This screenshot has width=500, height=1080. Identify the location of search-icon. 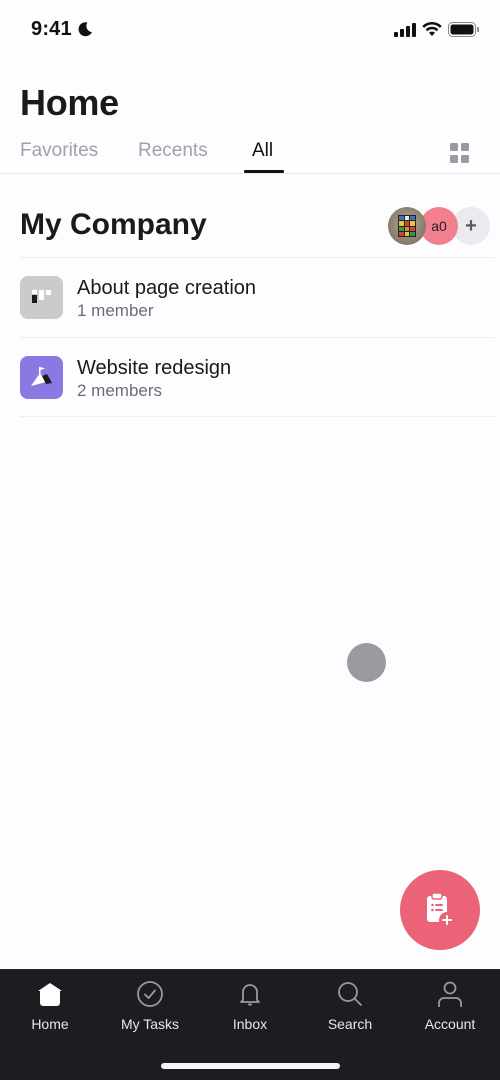
(350, 994).